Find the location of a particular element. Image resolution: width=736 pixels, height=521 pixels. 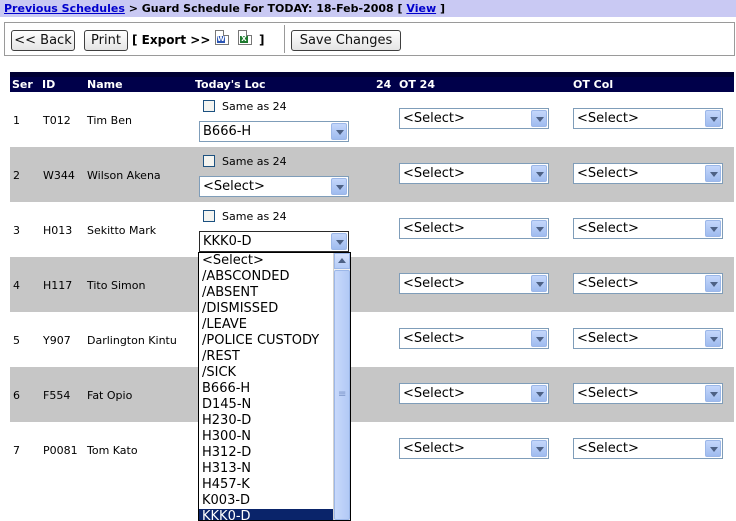

row-id: H013 is located at coordinates (58, 230).